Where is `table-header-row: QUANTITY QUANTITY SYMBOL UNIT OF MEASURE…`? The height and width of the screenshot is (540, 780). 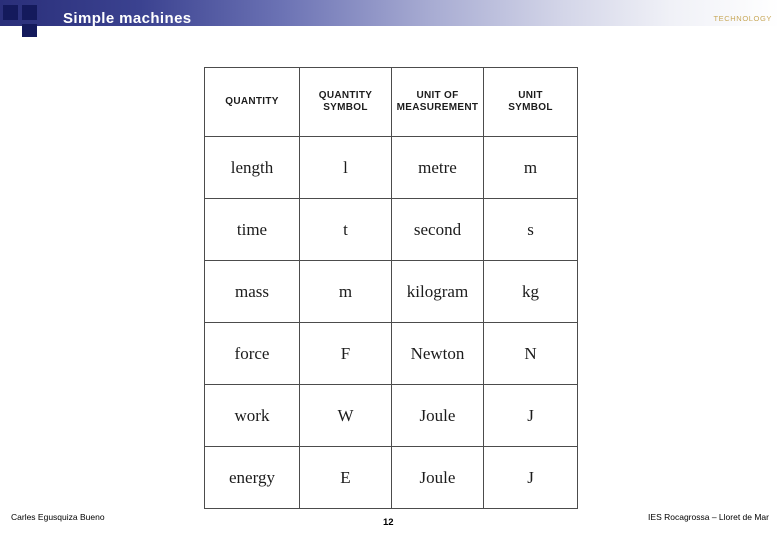
table-header-row: QUANTITY QUANTITY SYMBOL UNIT OF MEASURE… is located at coordinates (391, 102).